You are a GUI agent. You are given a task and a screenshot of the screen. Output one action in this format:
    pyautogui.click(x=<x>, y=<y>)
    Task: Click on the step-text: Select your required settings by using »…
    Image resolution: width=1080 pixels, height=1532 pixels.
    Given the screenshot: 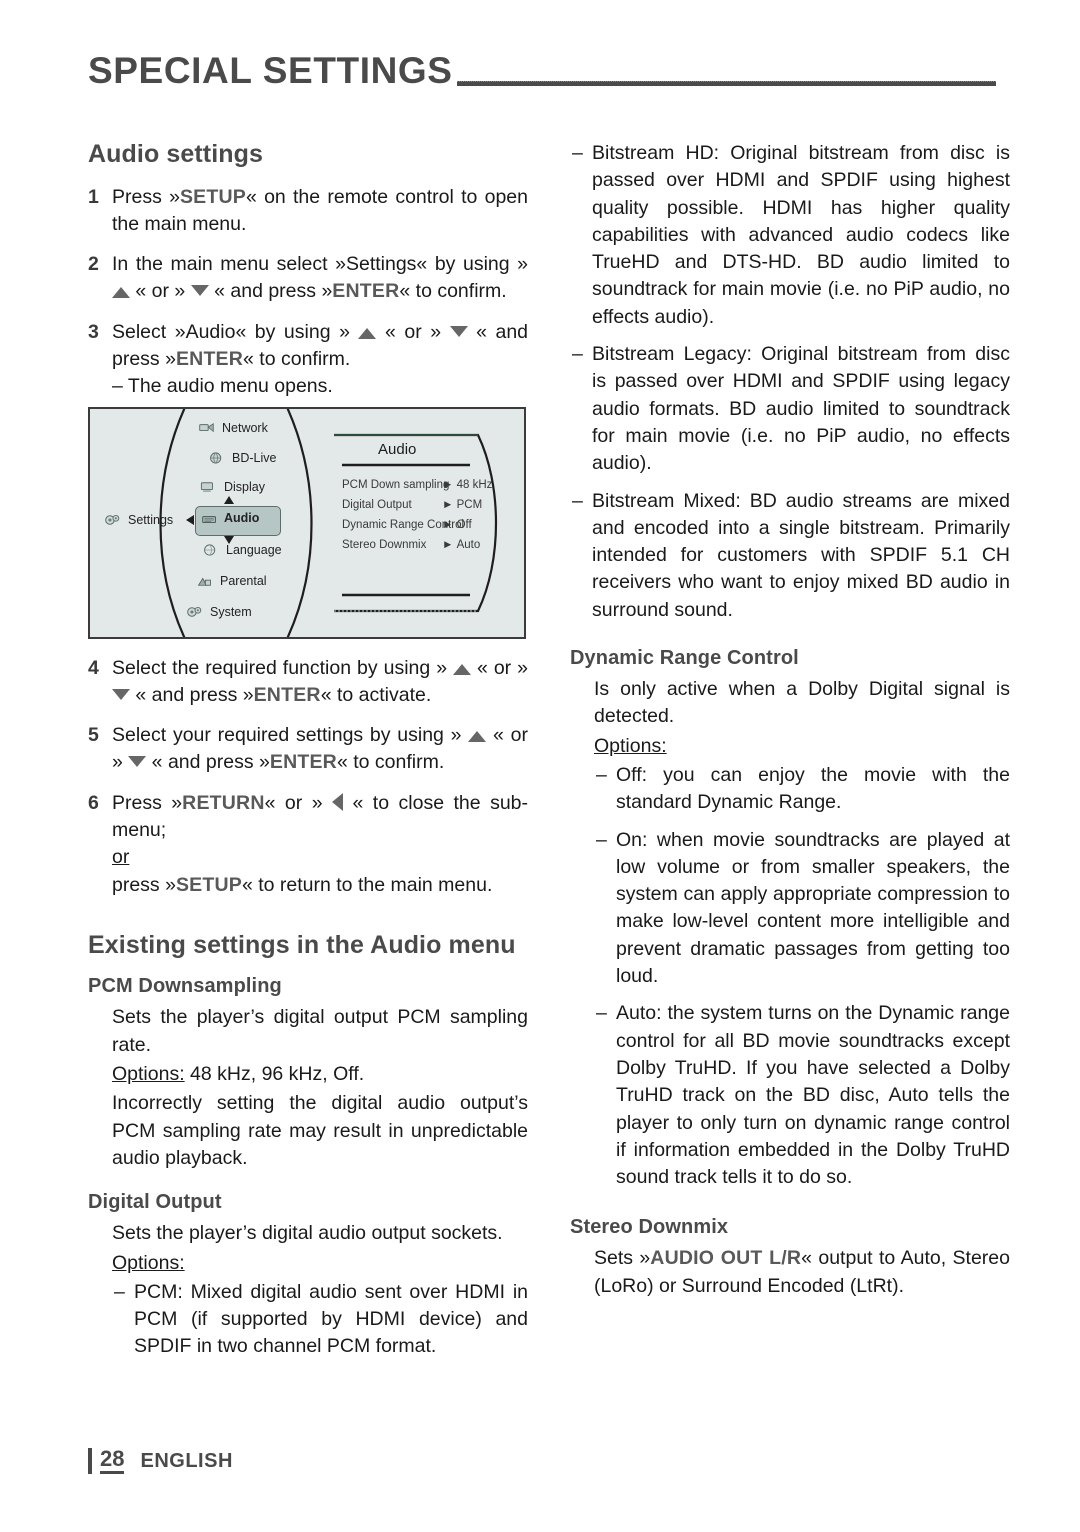 What is the action you would take?
    pyautogui.click(x=320, y=749)
    